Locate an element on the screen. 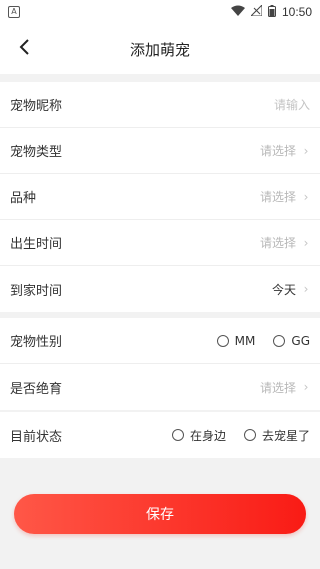 This screenshot has width=320, height=569. birth-date-row: 出生时间 请选择 › is located at coordinates (160, 243).